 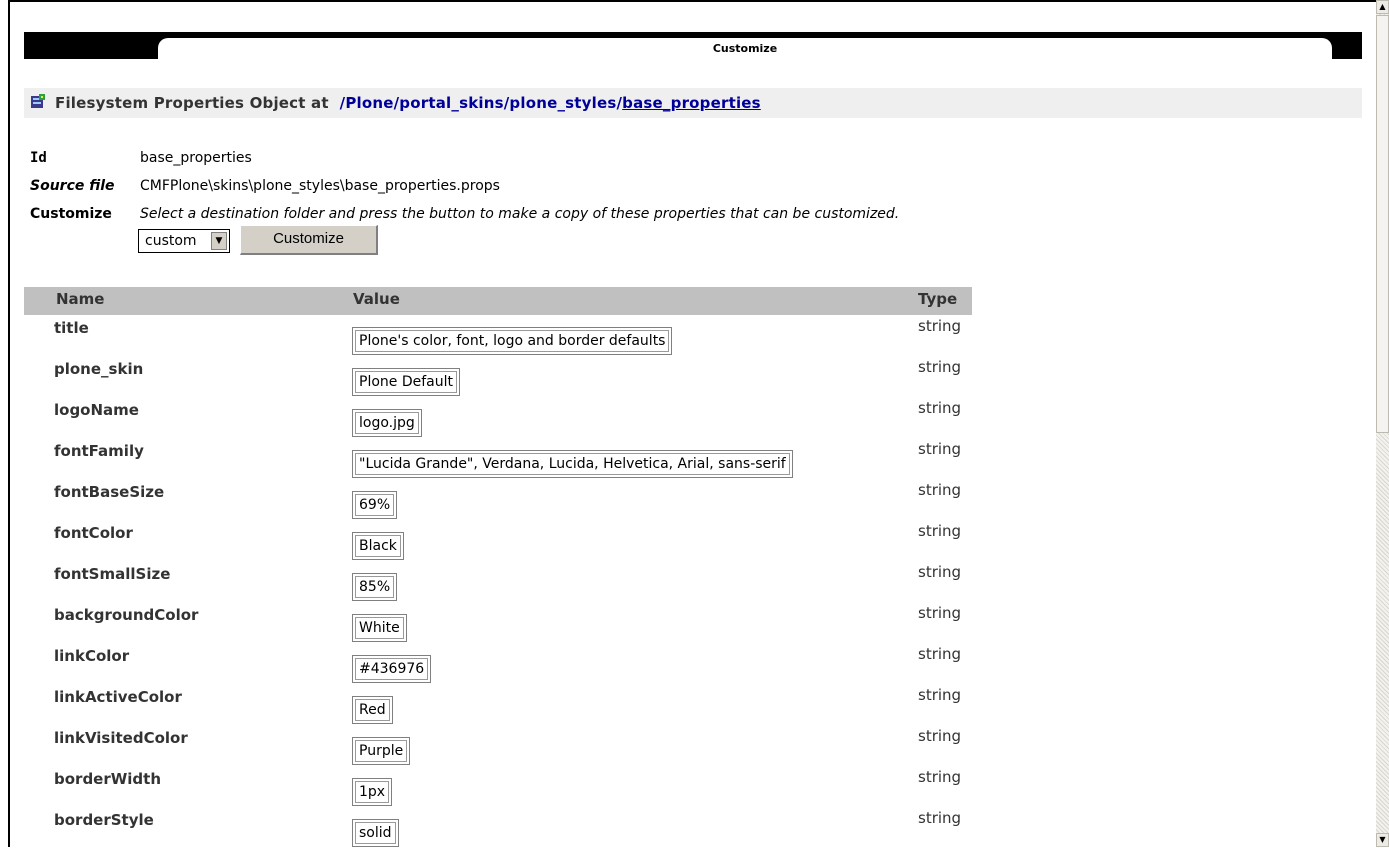 What do you see at coordinates (108, 779) in the screenshot?
I see `property-name: borderWidth` at bounding box center [108, 779].